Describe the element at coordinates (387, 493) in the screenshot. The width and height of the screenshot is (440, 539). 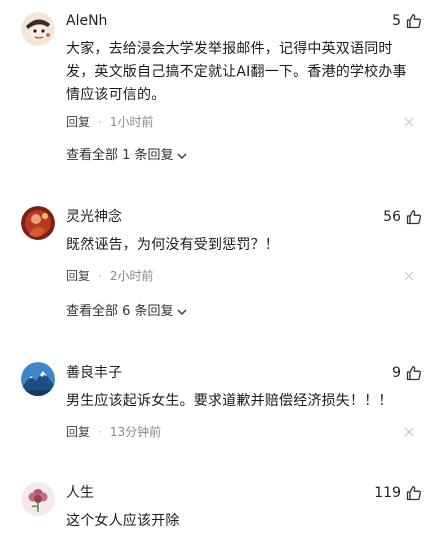
I see `like-count: 119` at that location.